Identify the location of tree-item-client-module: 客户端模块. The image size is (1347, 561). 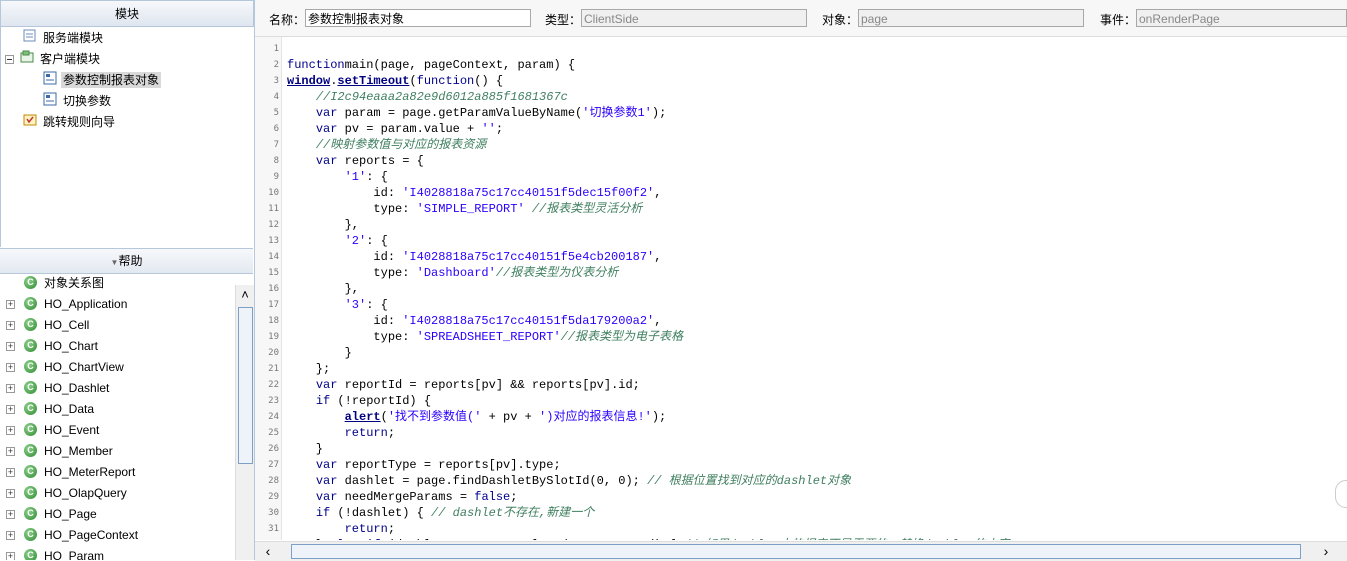
(53, 59).